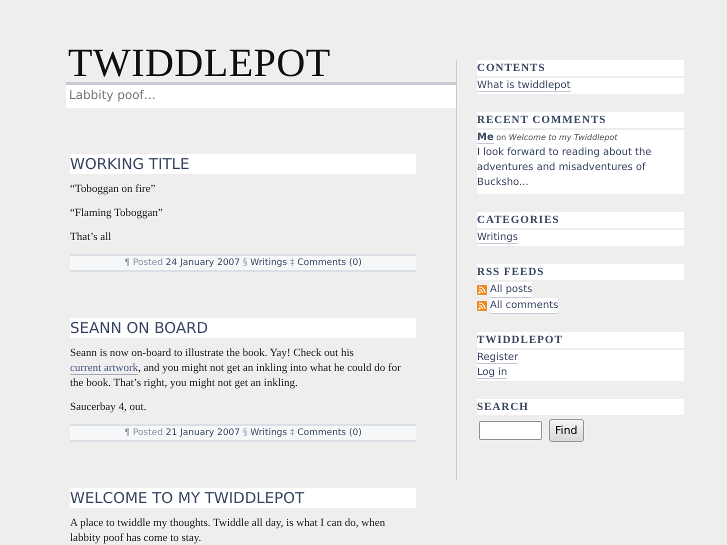 The height and width of the screenshot is (545, 727). Describe the element at coordinates (243, 263) in the screenshot. I see `post-meta: ¶ Posted 24 January 2007 § Writings ‡ Comments (0)` at that location.